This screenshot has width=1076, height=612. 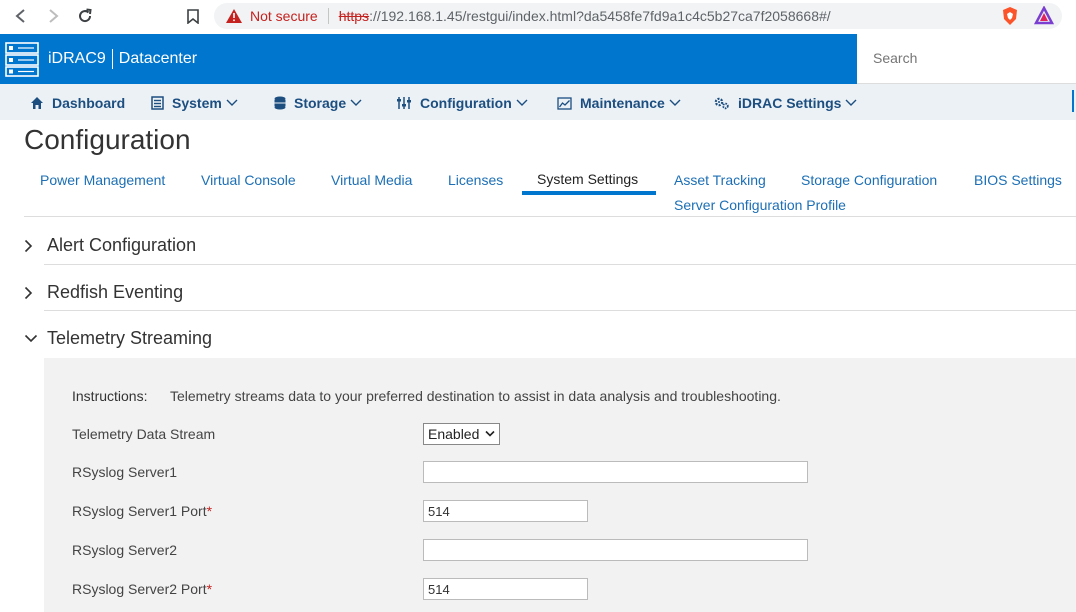 I want to click on edition-name: Datacenter, so click(x=158, y=58).